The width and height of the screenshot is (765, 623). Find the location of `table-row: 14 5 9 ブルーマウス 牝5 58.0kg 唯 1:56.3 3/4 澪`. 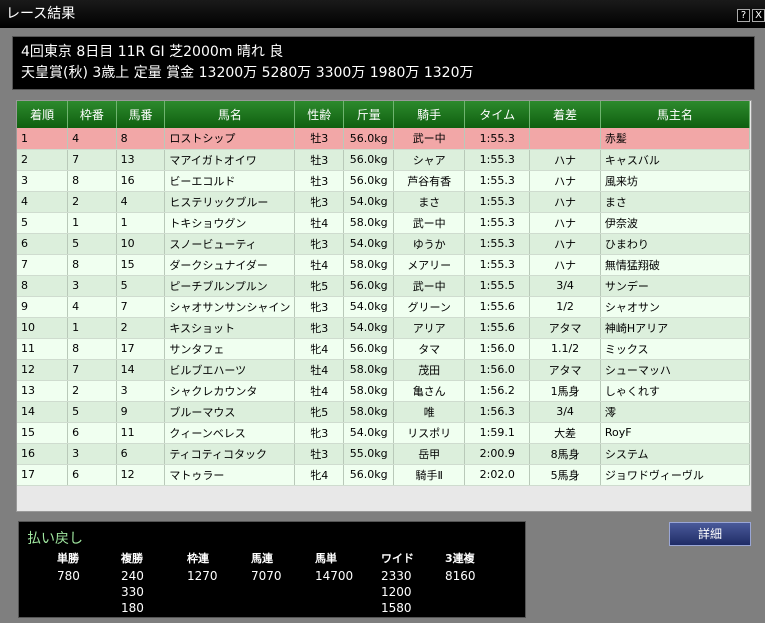

table-row: 14 5 9 ブルーマウス 牝5 58.0kg 唯 1:56.3 3/4 澪 is located at coordinates (384, 412).